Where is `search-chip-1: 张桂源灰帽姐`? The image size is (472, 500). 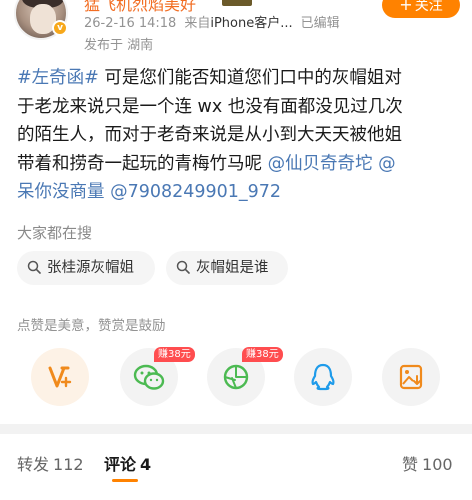
search-chip-1: 张桂源灰帽姐 is located at coordinates (86, 268).